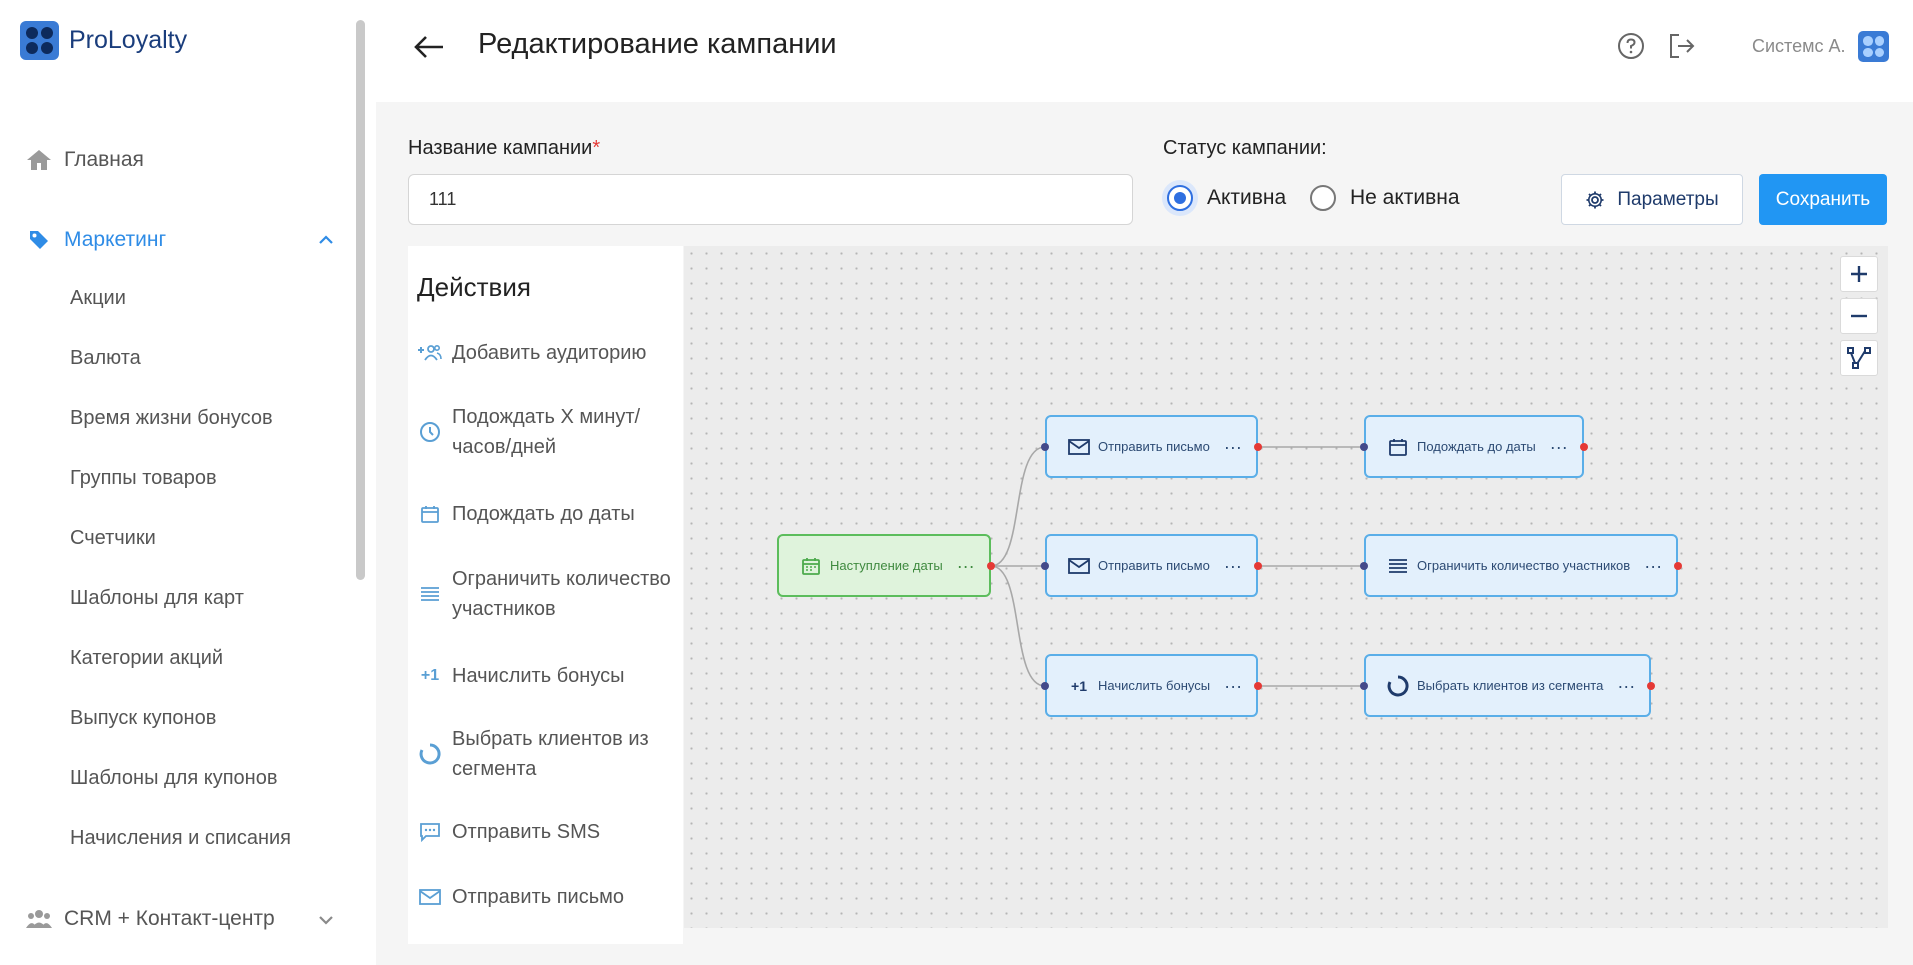 The height and width of the screenshot is (965, 1913). I want to click on sidebar-subitem: Выпуск купонов, so click(143, 718).